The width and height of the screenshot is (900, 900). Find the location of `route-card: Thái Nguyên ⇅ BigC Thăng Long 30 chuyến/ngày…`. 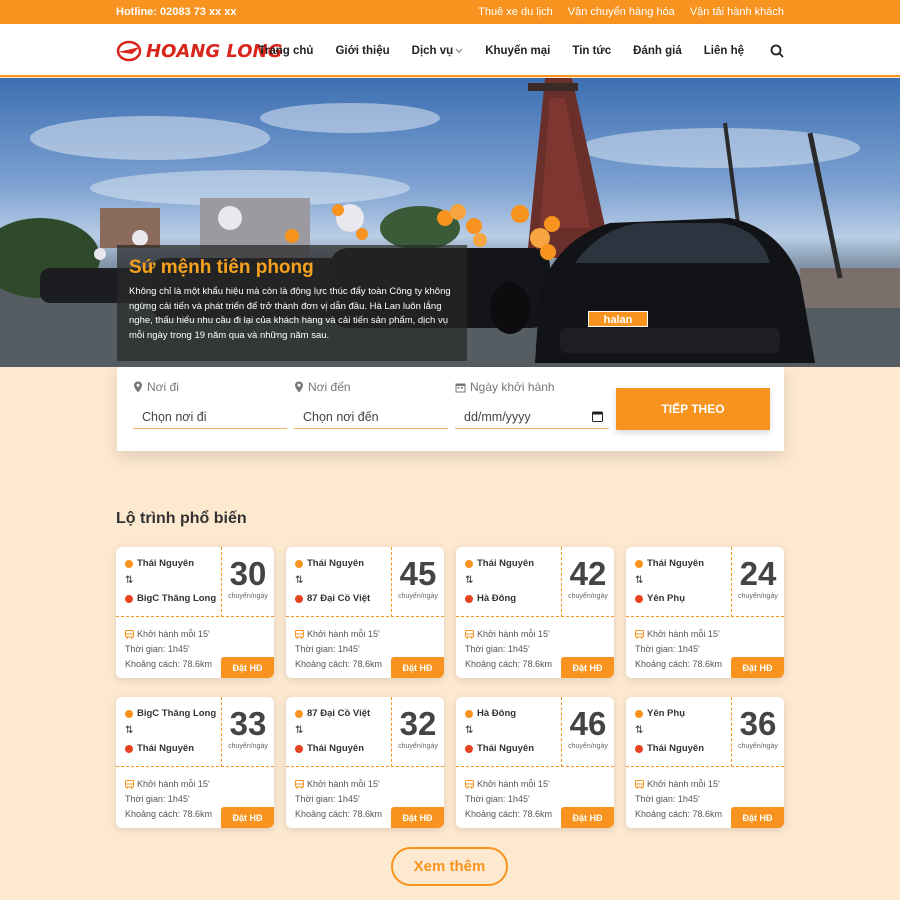

route-card: Thái Nguyên ⇅ BigC Thăng Long 30 chuyến/ngày… is located at coordinates (195, 612).